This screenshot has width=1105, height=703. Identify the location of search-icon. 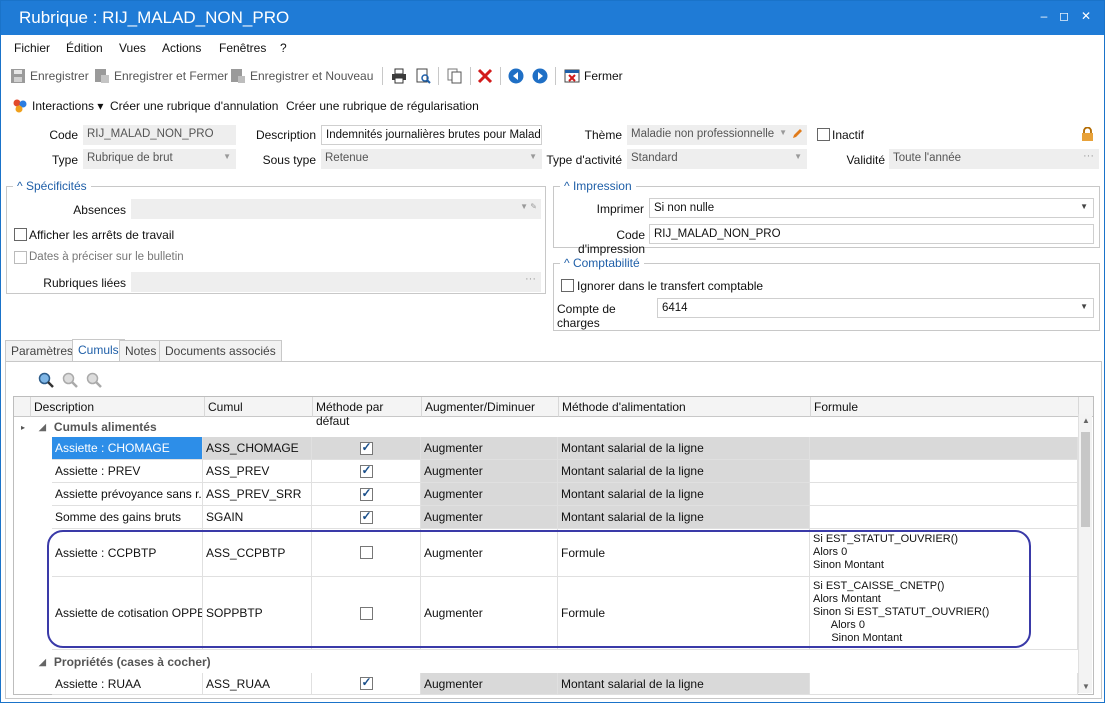
(46, 380).